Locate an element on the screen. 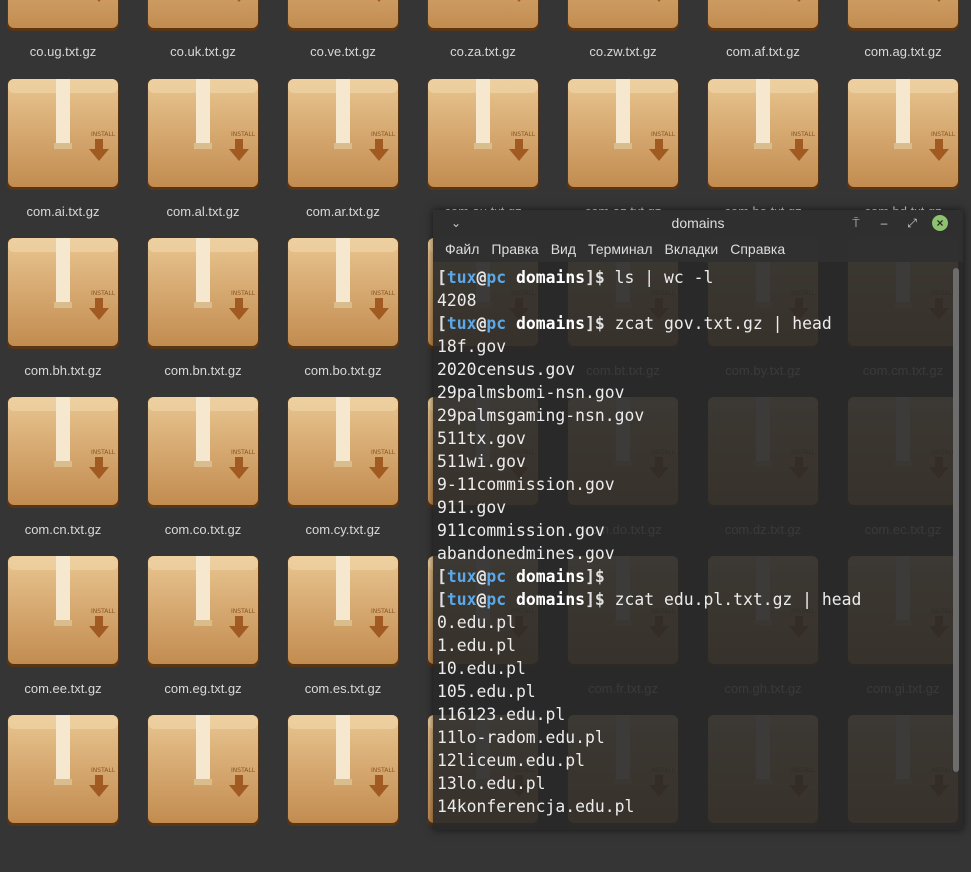 The image size is (971, 872). desktop-file: INSTALL com.ee.txt.gz is located at coordinates (70, 633).